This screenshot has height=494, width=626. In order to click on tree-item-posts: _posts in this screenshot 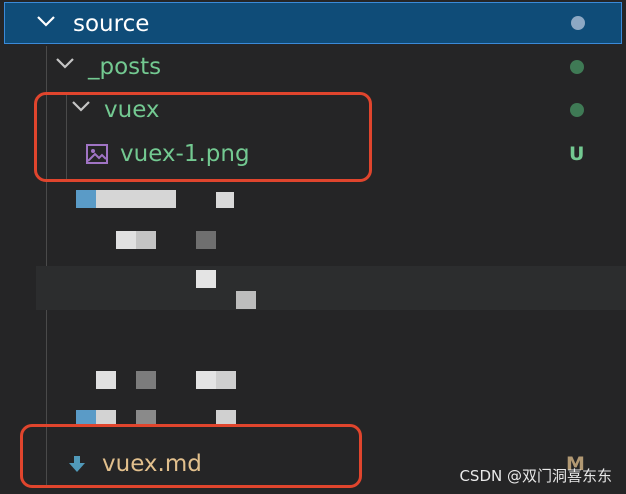, I will do `click(313, 67)`.